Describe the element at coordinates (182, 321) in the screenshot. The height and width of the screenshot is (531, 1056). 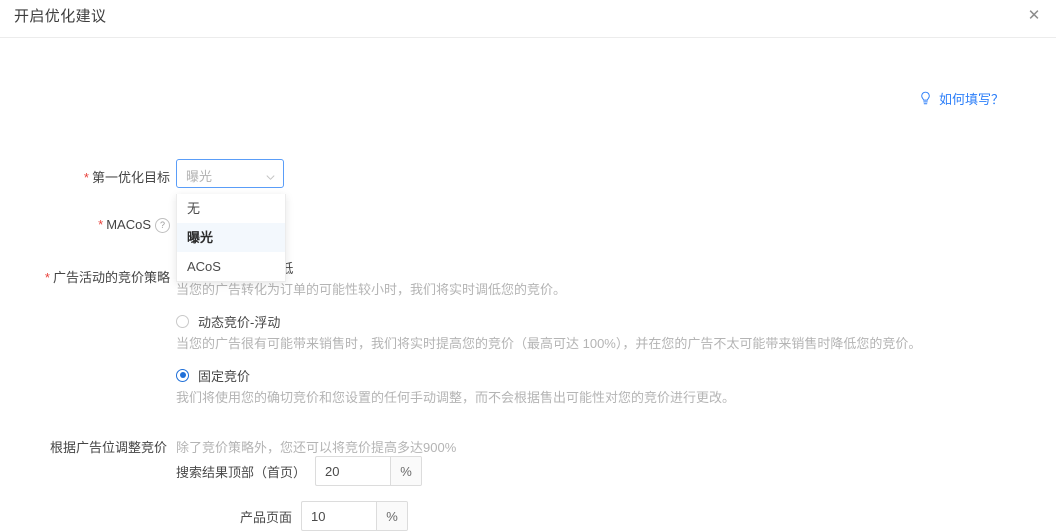
I see `radio-circle-dynamic-updown` at that location.